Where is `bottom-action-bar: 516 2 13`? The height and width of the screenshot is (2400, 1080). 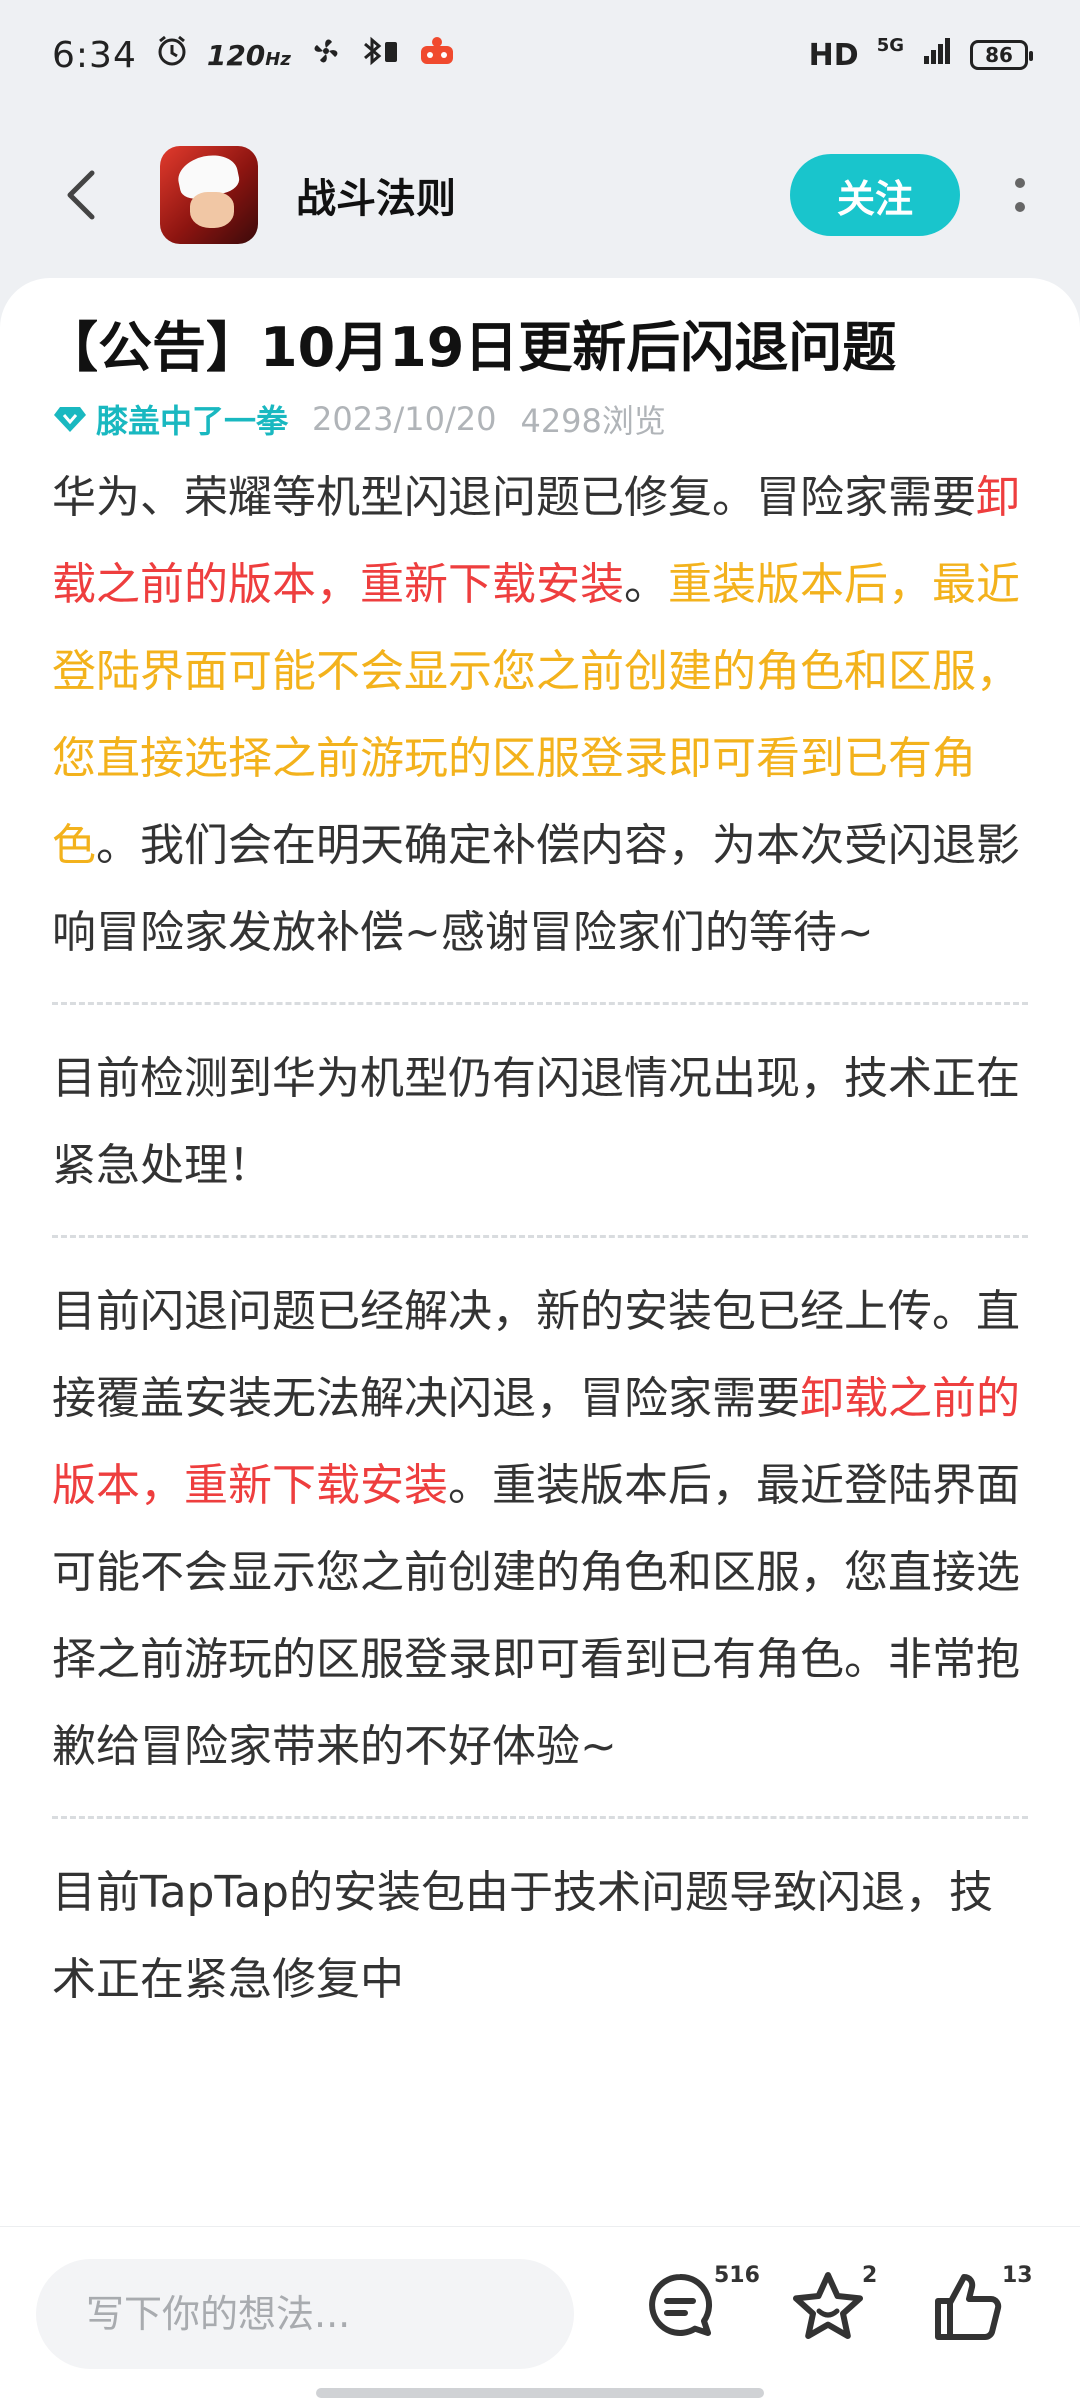 bottom-action-bar: 516 2 13 is located at coordinates (540, 2313).